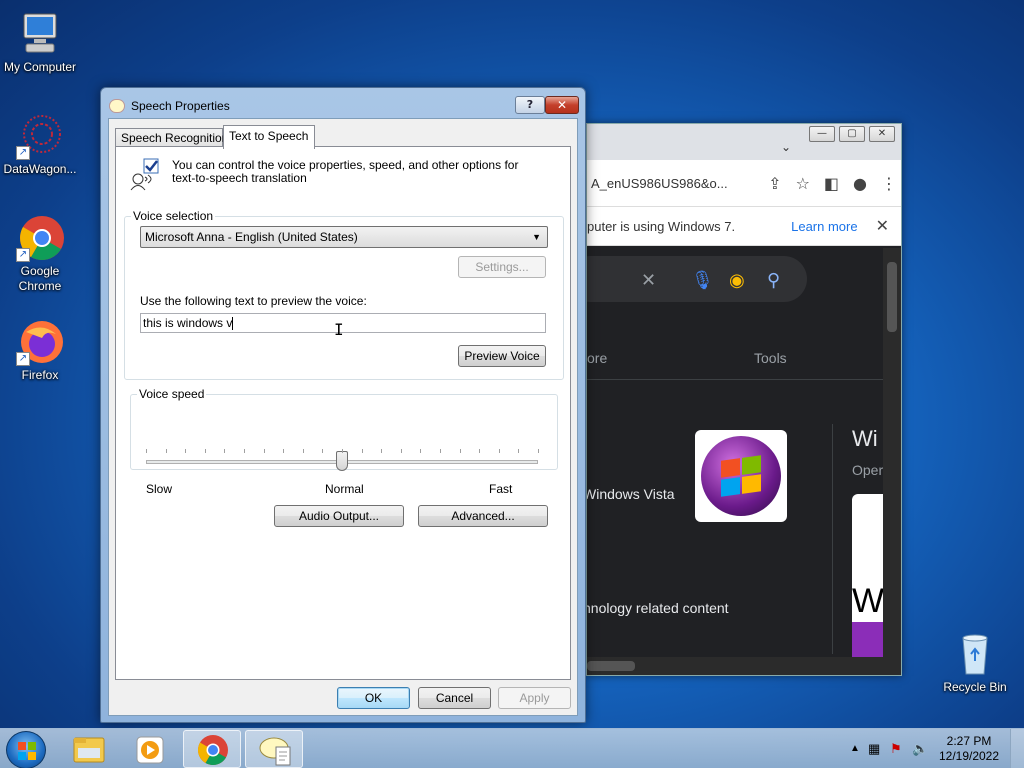  I want to click on result-title: Windows Vista, so click(631, 494).